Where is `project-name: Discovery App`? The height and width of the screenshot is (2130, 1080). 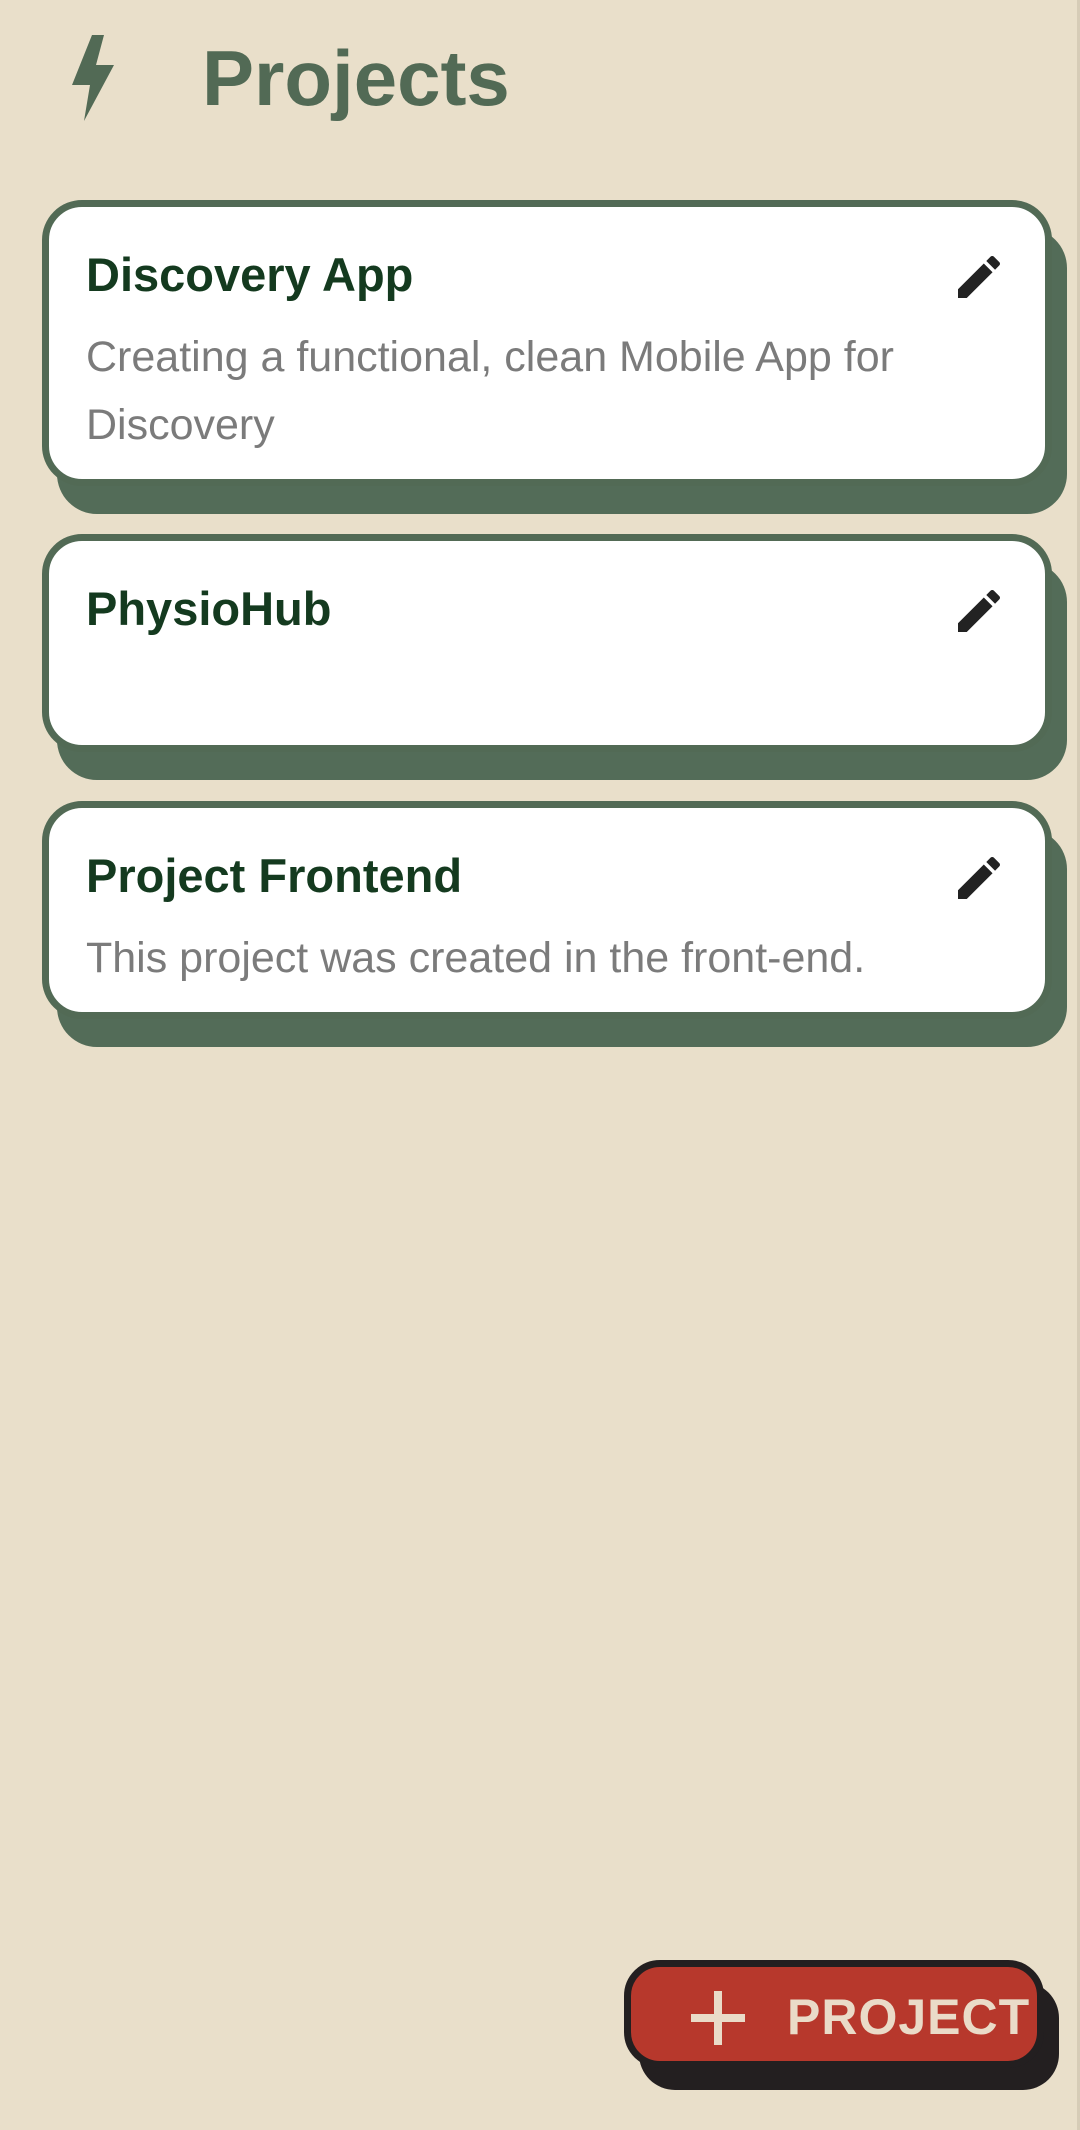
project-name: Discovery App is located at coordinates (250, 274).